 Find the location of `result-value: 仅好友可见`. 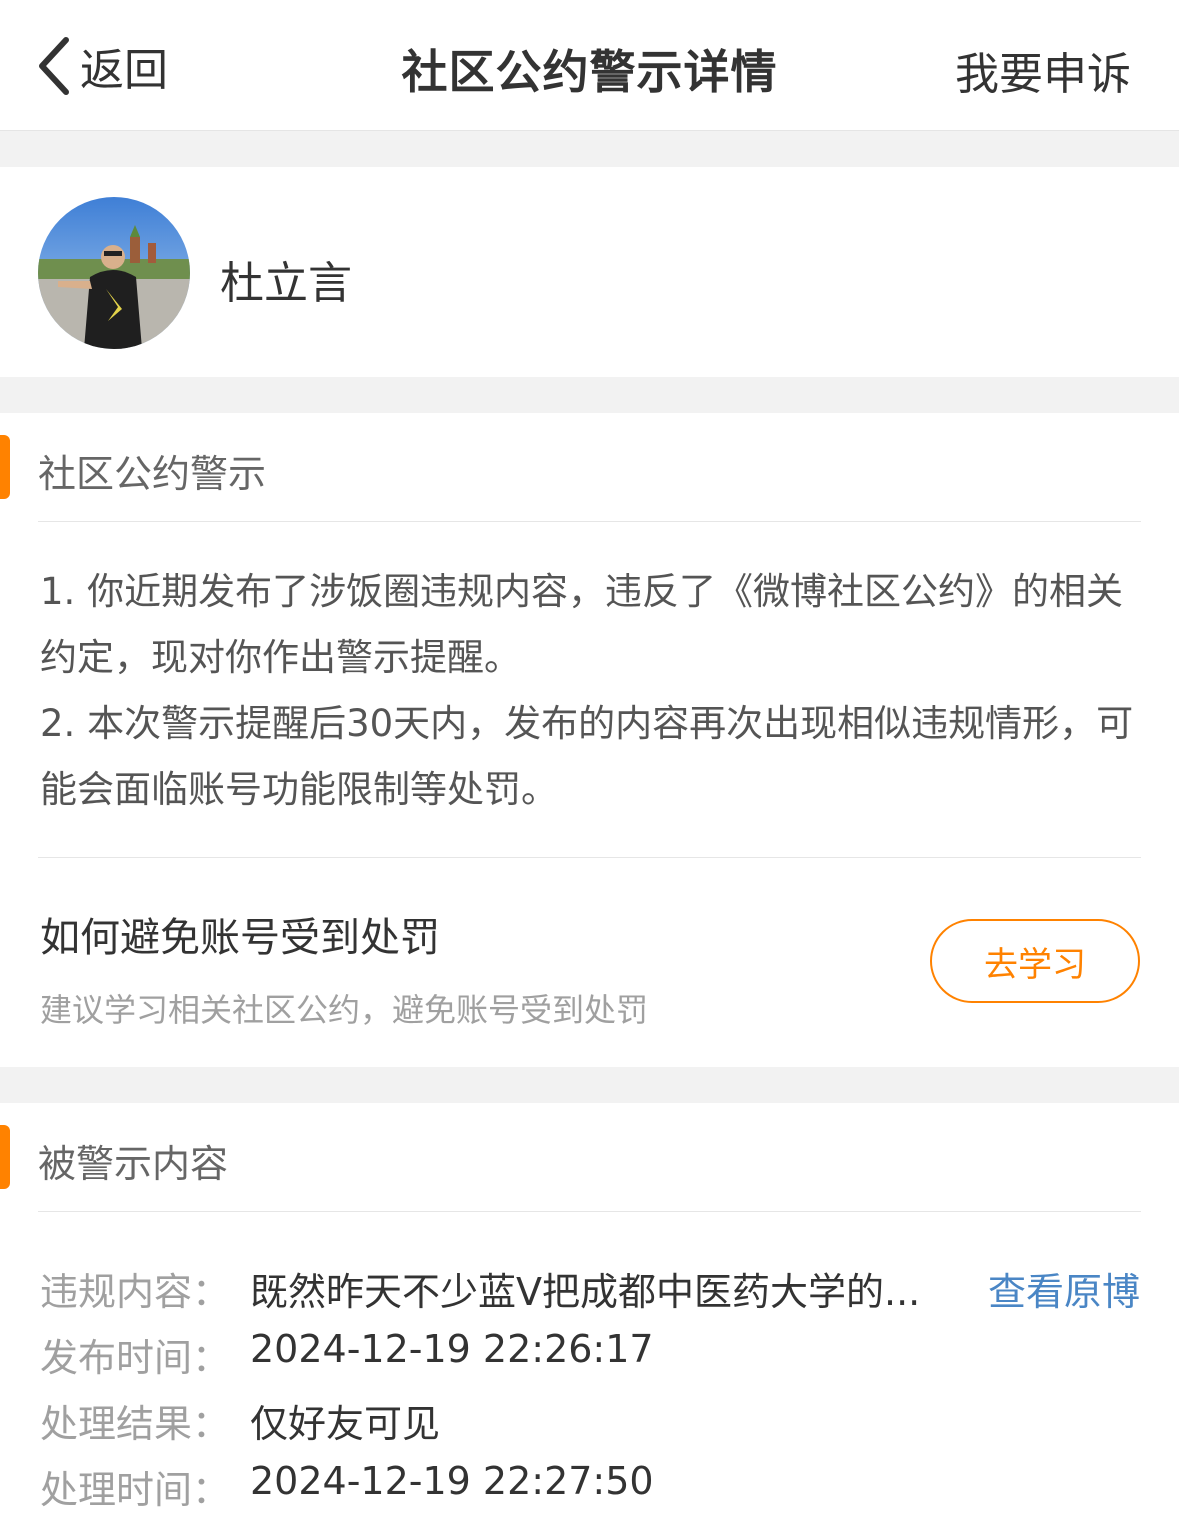

result-value: 仅好友可见 is located at coordinates (345, 1424).